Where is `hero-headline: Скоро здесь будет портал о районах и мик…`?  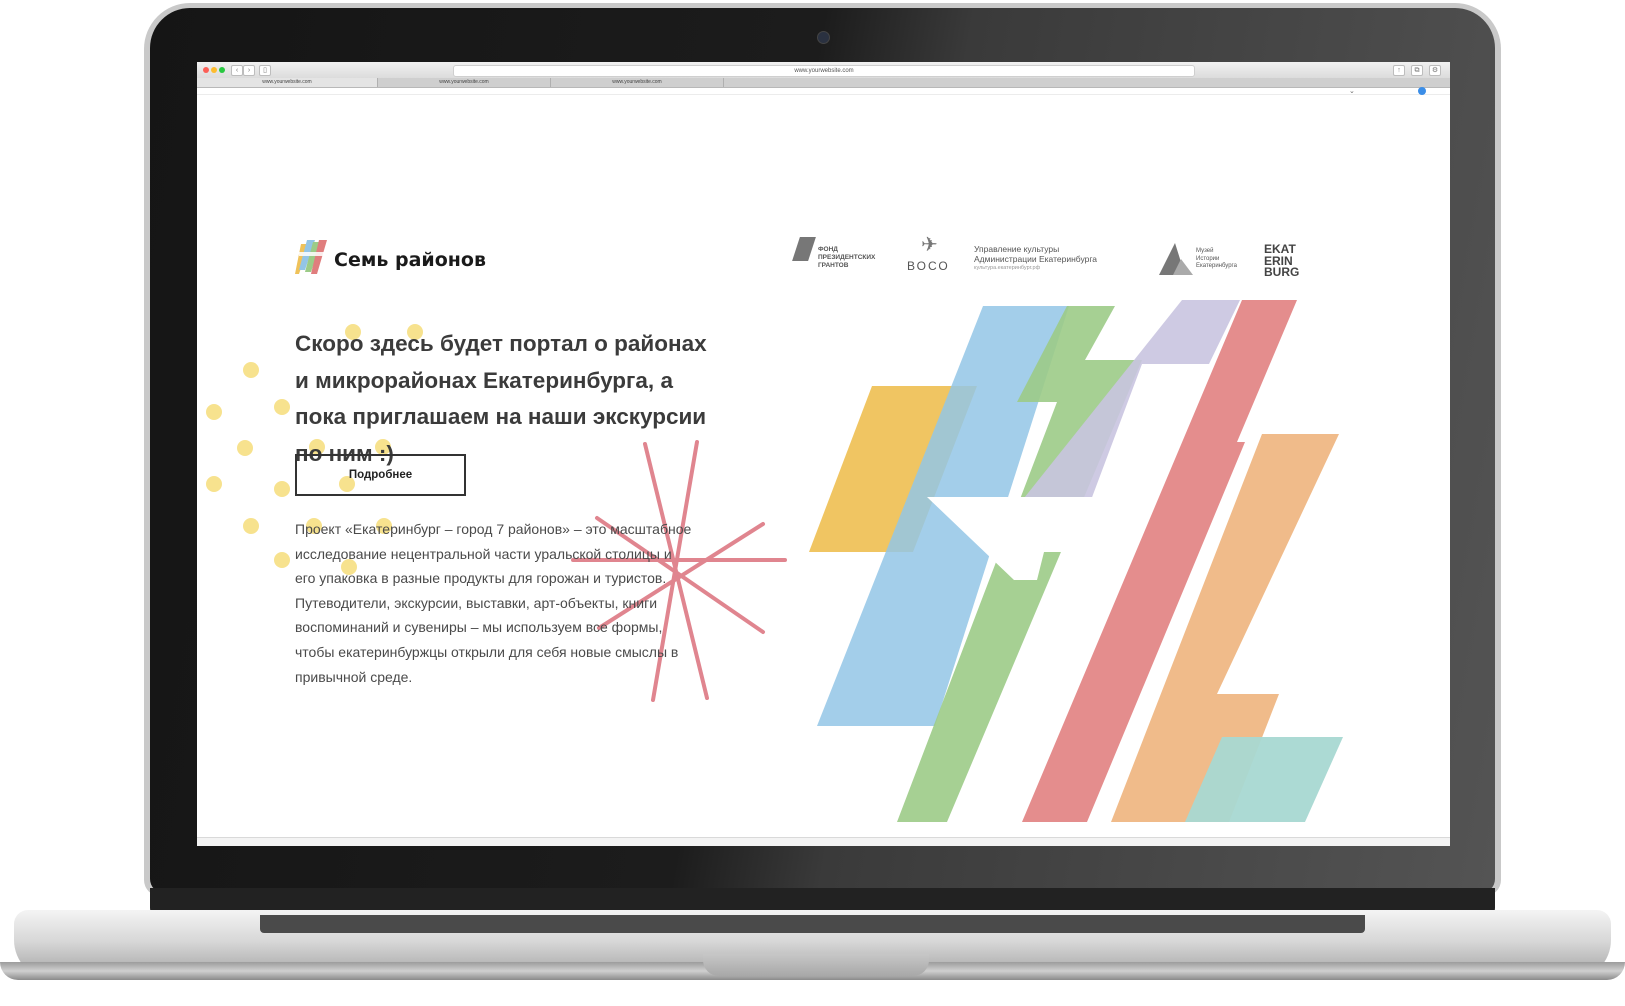
hero-headline: Скоро здесь будет портал о районах и мик… is located at coordinates (501, 398).